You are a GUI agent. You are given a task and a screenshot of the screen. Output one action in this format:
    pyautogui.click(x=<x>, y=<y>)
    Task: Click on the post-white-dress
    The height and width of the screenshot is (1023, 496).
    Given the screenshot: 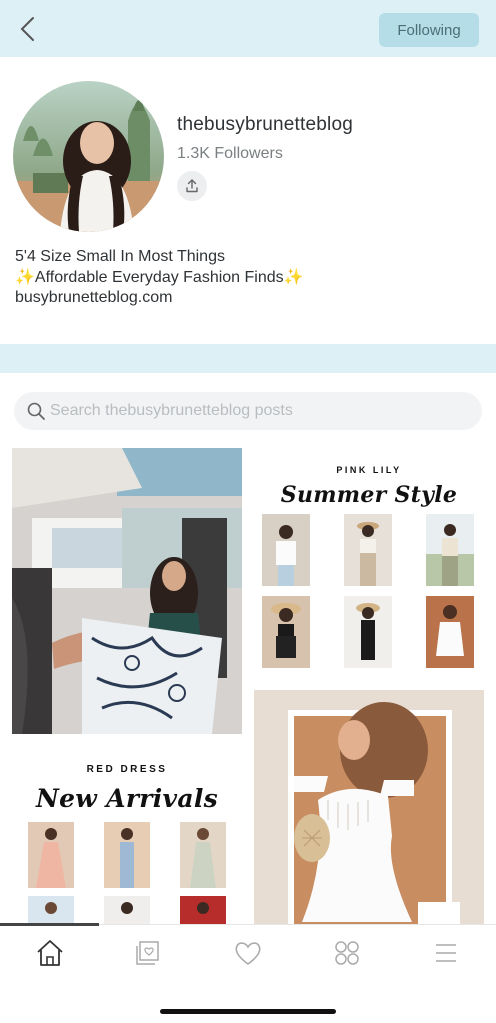 What is the action you would take?
    pyautogui.click(x=369, y=807)
    